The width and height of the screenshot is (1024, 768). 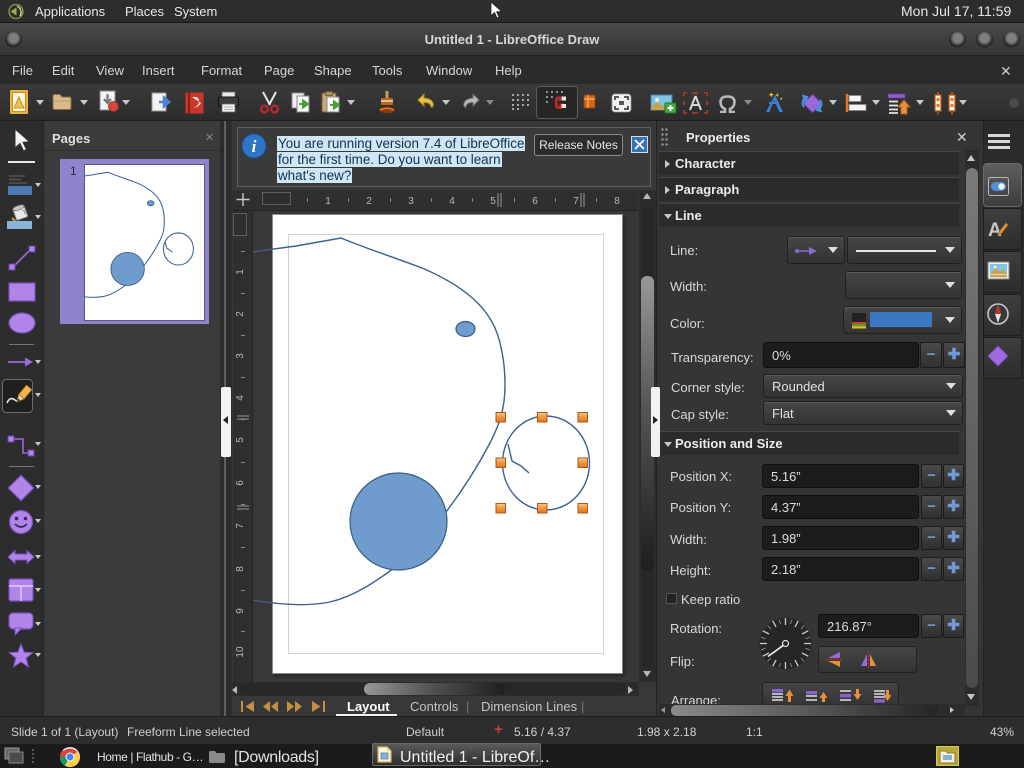 What do you see at coordinates (254, 146) in the screenshot?
I see `svg-text: i` at bounding box center [254, 146].